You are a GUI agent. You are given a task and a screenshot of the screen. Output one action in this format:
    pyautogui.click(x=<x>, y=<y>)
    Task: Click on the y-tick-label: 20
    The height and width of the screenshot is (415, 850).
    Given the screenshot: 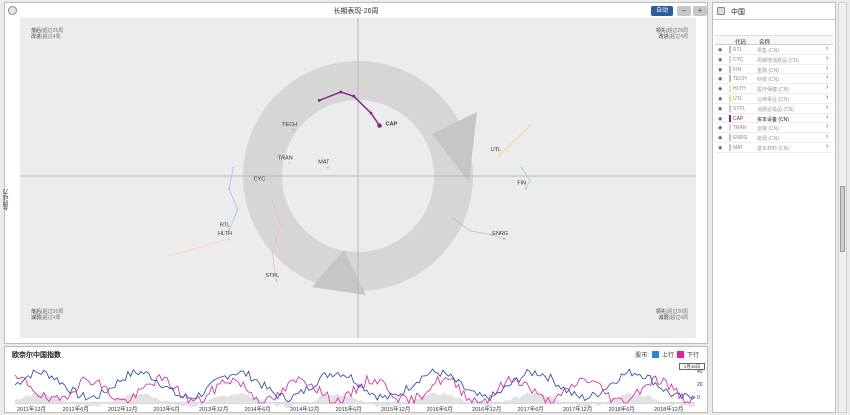 What is the action you would take?
    pyautogui.click(x=700, y=385)
    